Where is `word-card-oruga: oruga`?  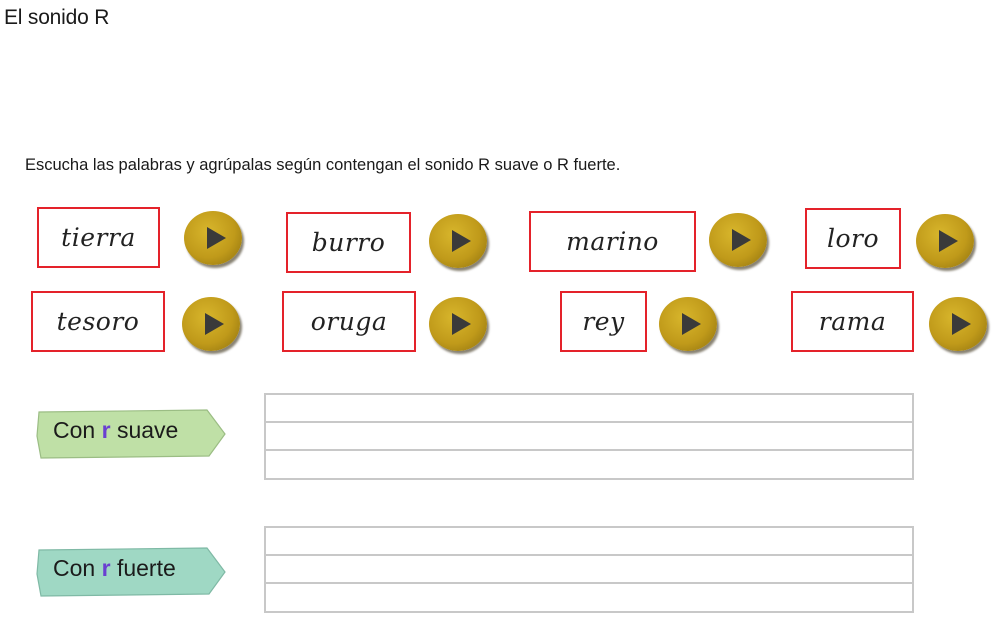 word-card-oruga: oruga is located at coordinates (349, 321).